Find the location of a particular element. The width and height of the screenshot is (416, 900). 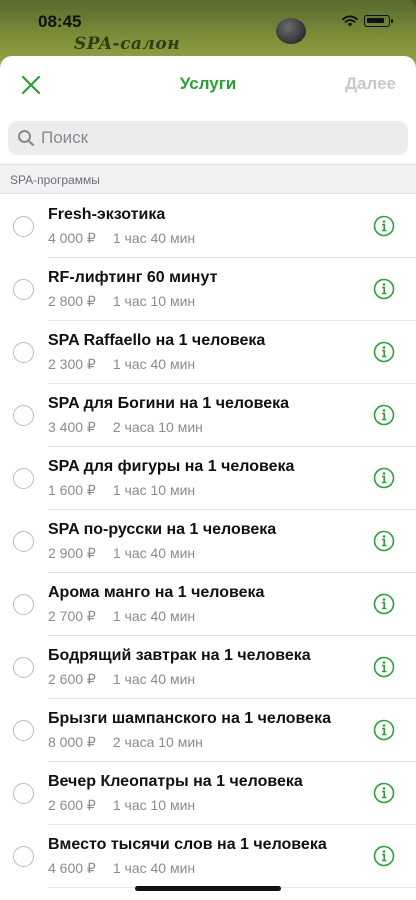

wifi-icon is located at coordinates (350, 21).